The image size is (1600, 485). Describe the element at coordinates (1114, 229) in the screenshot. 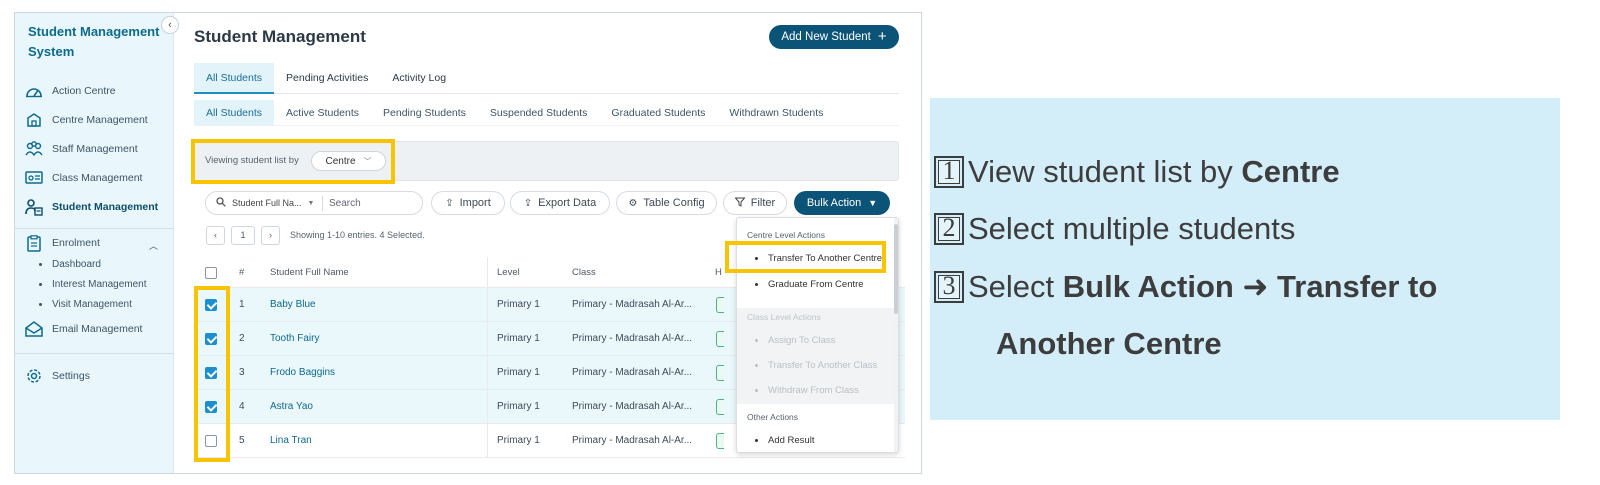

I see `instruction-step-2: 2 Select multiple students` at that location.